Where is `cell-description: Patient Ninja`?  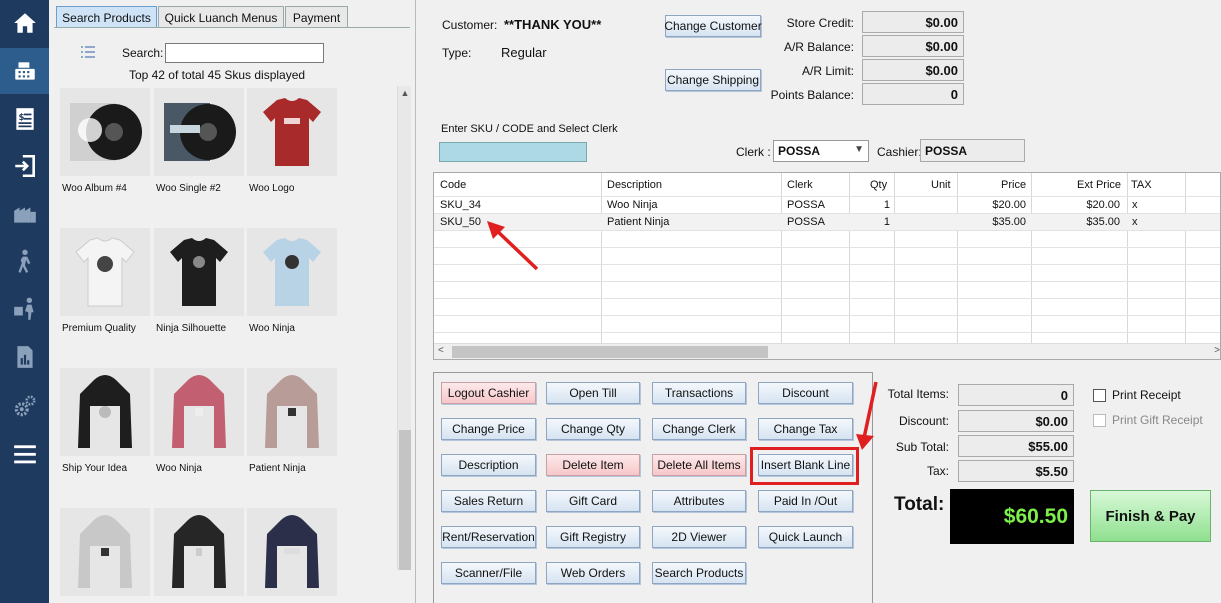 cell-description: Patient Ninja is located at coordinates (638, 222).